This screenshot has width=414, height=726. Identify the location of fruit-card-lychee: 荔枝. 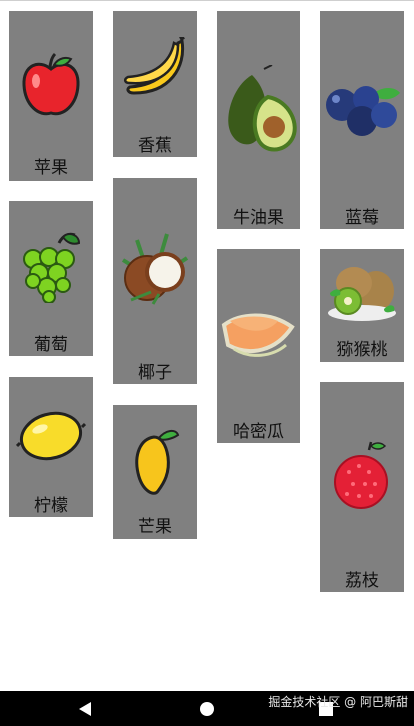
(362, 487).